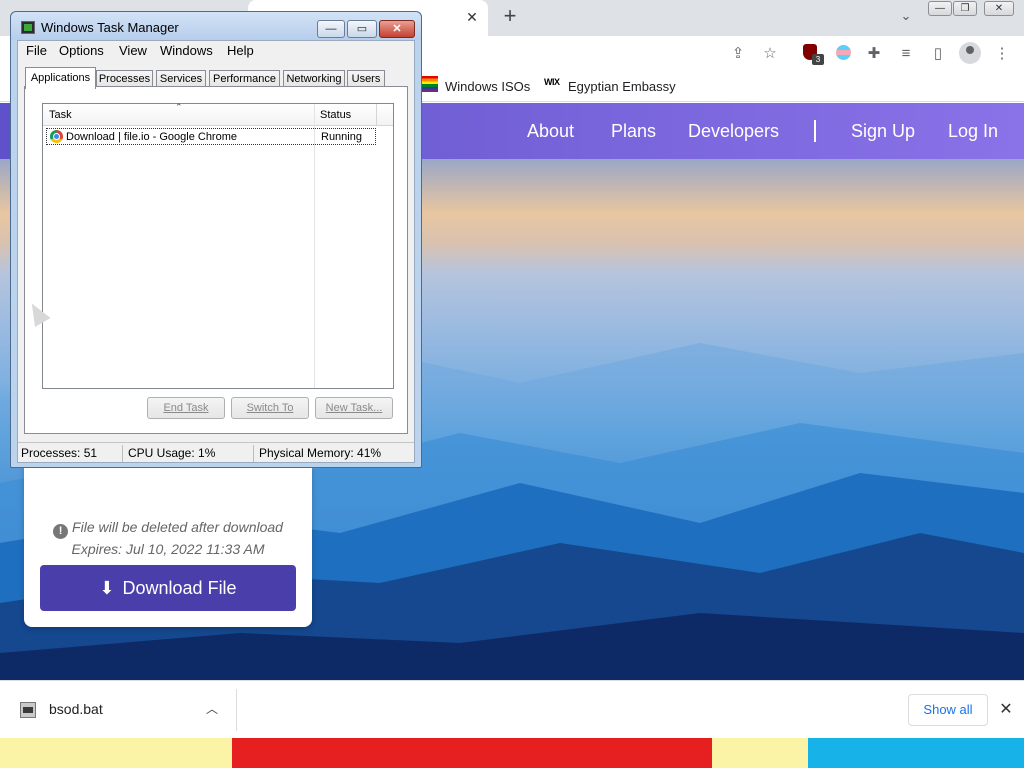 This screenshot has width=1024, height=768. I want to click on tab-search-icon: ⌄, so click(906, 16).